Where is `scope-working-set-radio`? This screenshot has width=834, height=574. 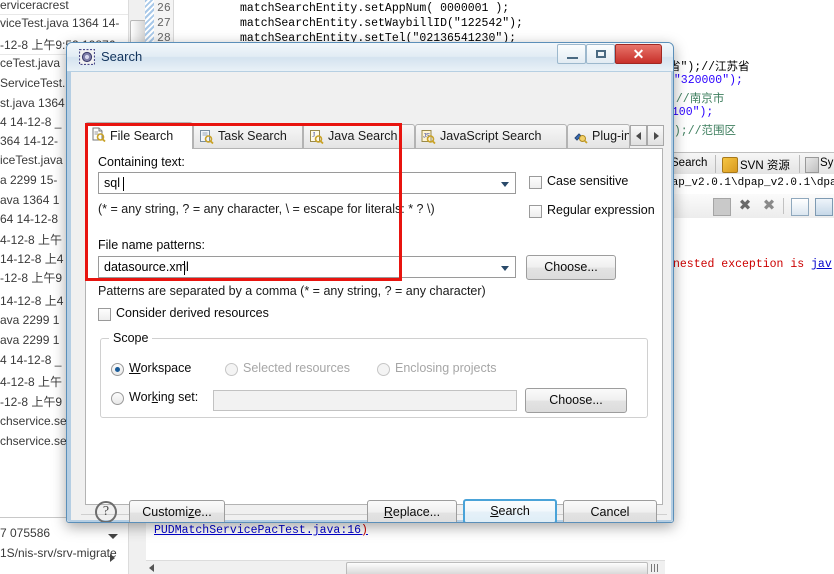
scope-working-set-radio is located at coordinates (117, 398).